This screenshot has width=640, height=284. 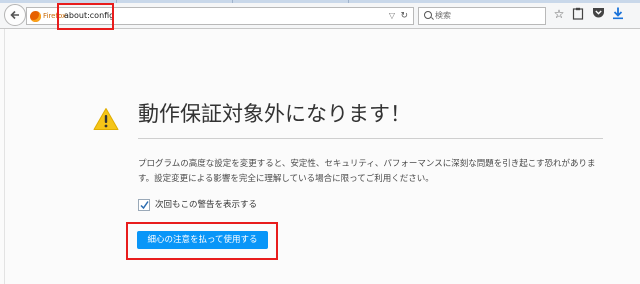 I want to click on checkbox-label: 次回もこの警告を表示する, so click(x=206, y=205).